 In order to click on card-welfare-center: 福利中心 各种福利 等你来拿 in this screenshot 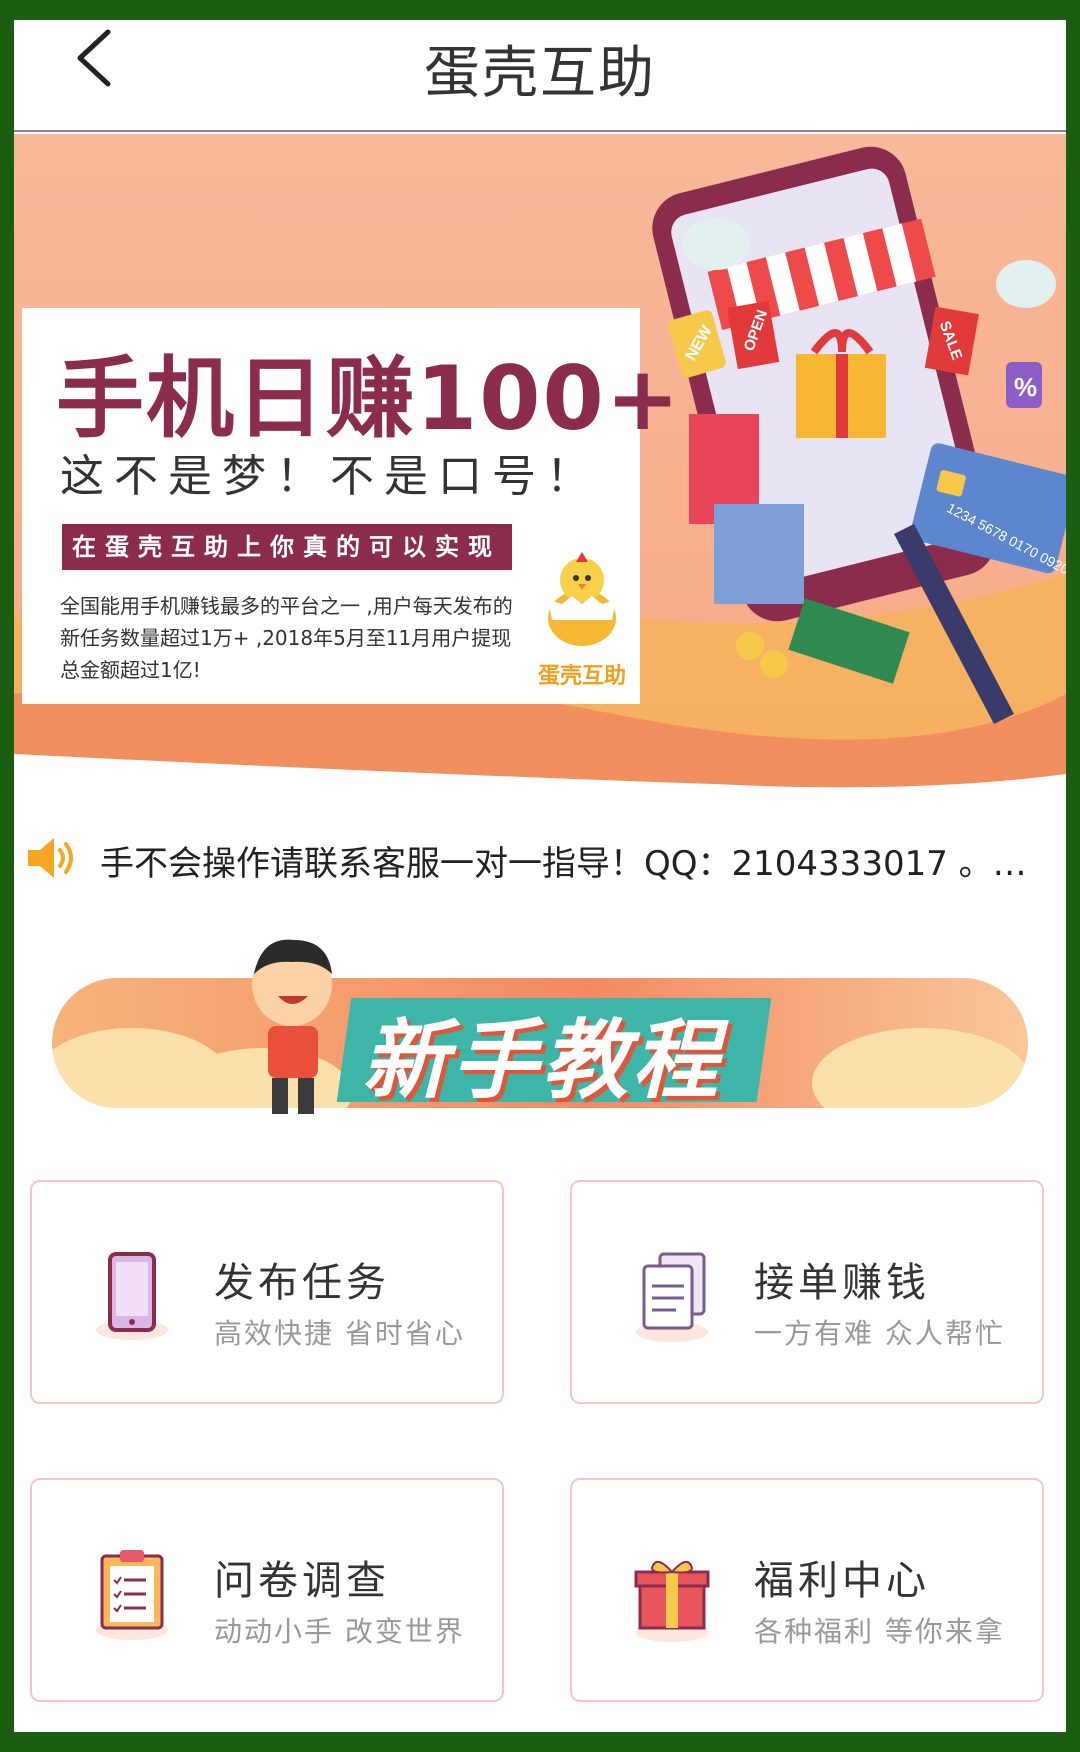, I will do `click(807, 1590)`.